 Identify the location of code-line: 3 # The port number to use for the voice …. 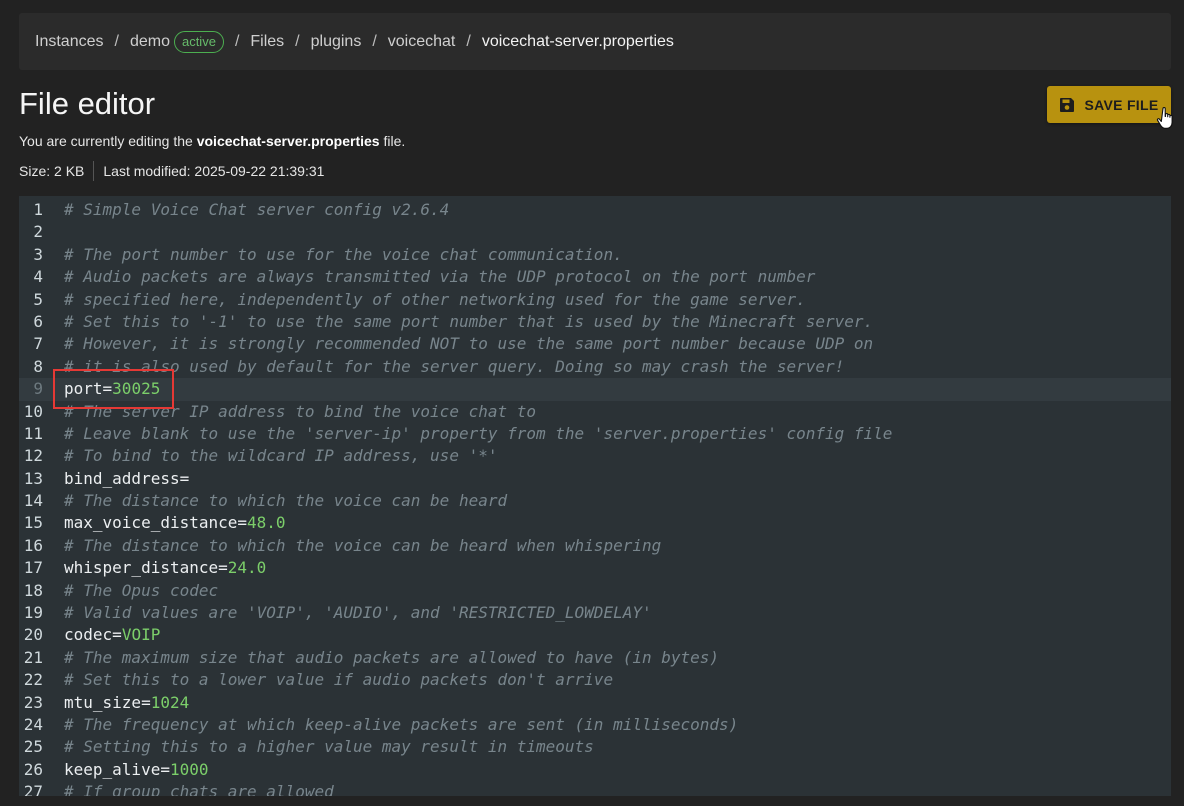
(595, 255).